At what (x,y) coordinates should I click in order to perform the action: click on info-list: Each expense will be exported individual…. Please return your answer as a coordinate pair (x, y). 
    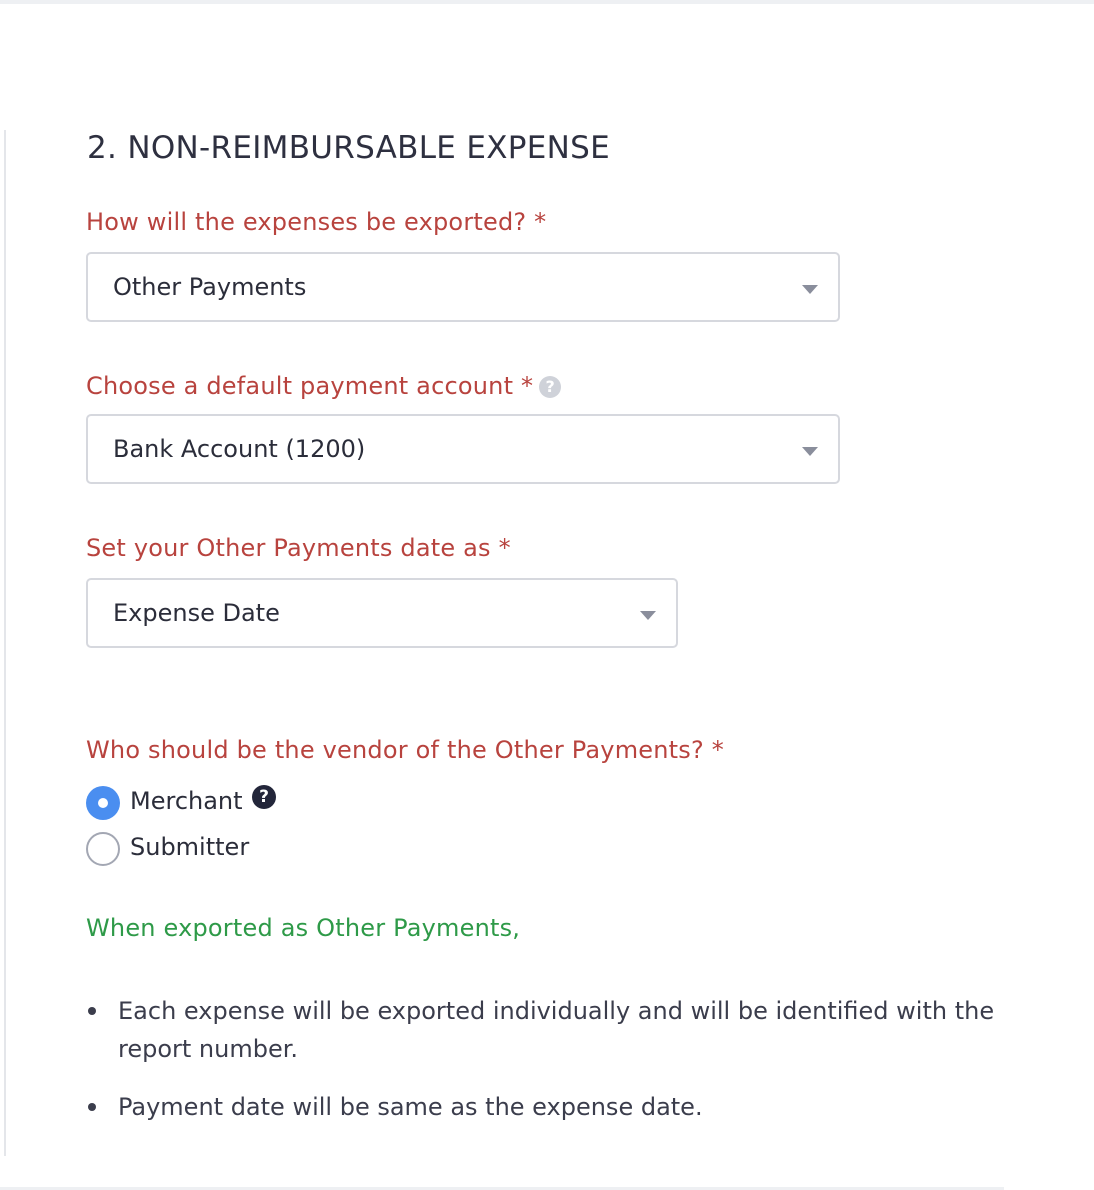
    Looking at the image, I should click on (546, 1069).